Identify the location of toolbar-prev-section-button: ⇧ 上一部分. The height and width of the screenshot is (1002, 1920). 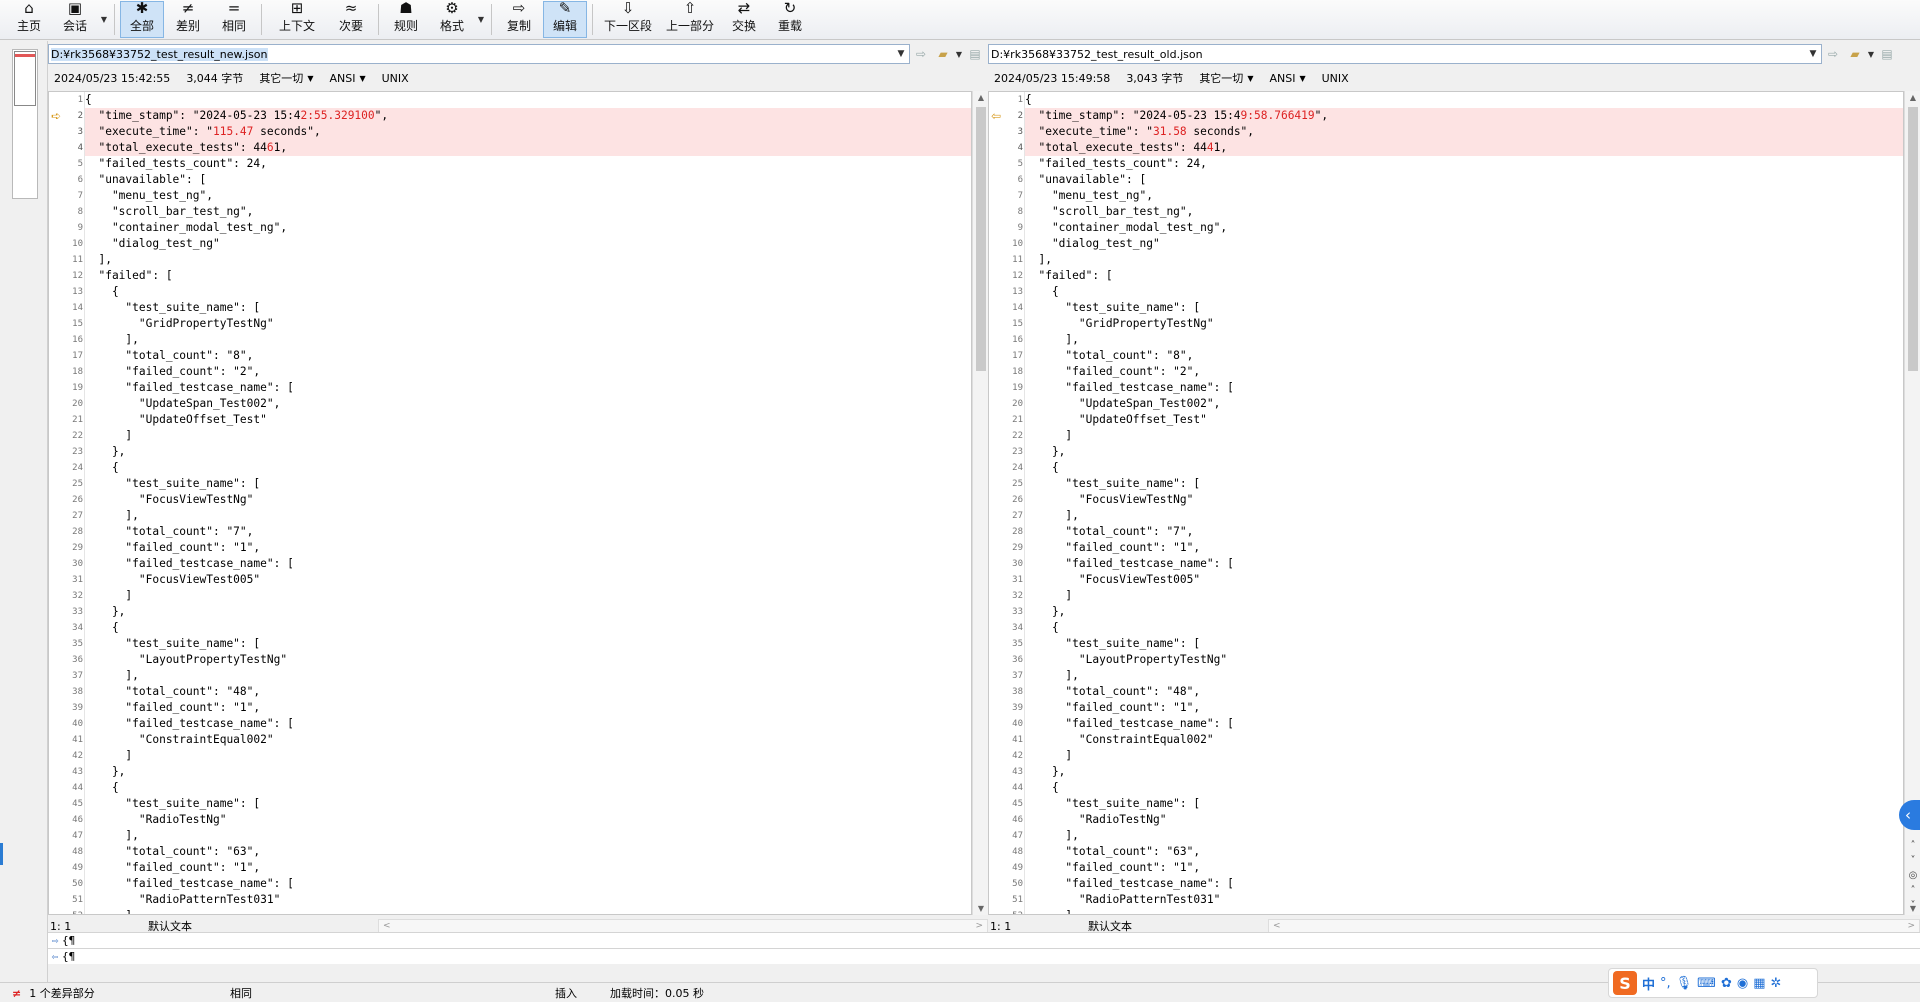
(690, 19).